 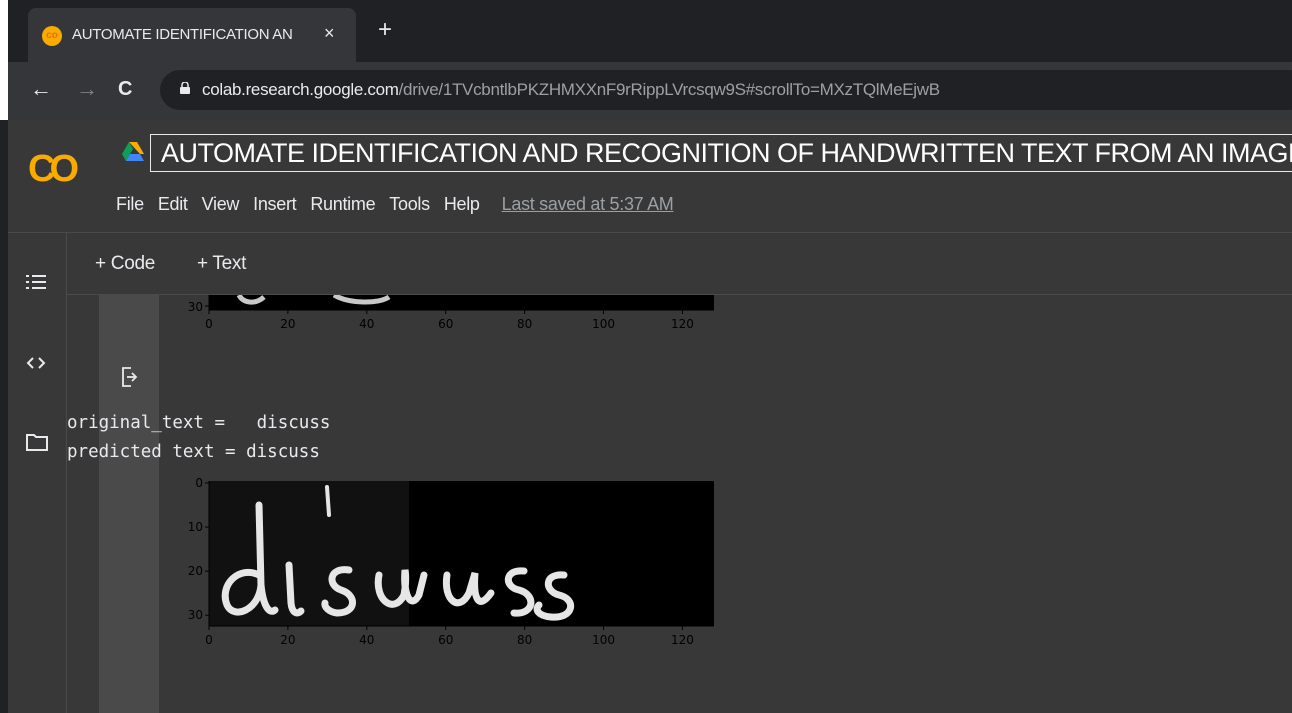 I want to click on left-sidebar, so click(x=37, y=473).